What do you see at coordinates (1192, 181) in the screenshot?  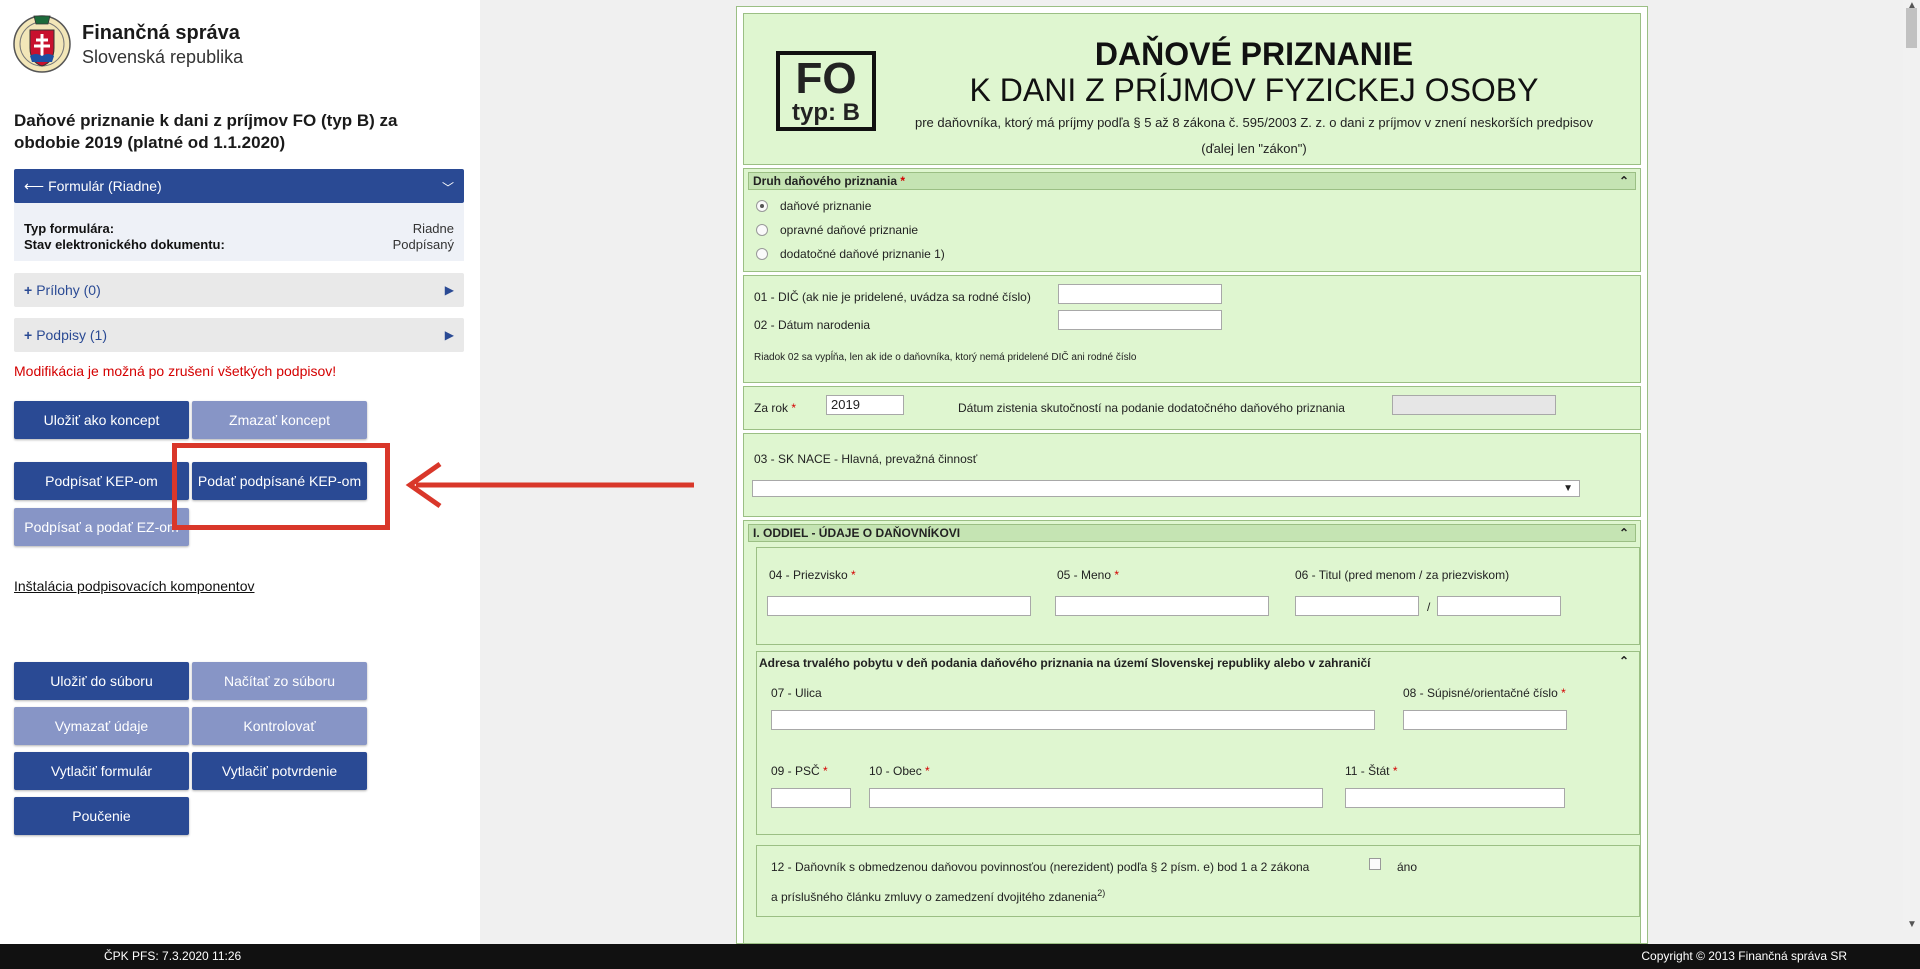 I see `return-type-header: Druh daňového priznania * ⌃` at bounding box center [1192, 181].